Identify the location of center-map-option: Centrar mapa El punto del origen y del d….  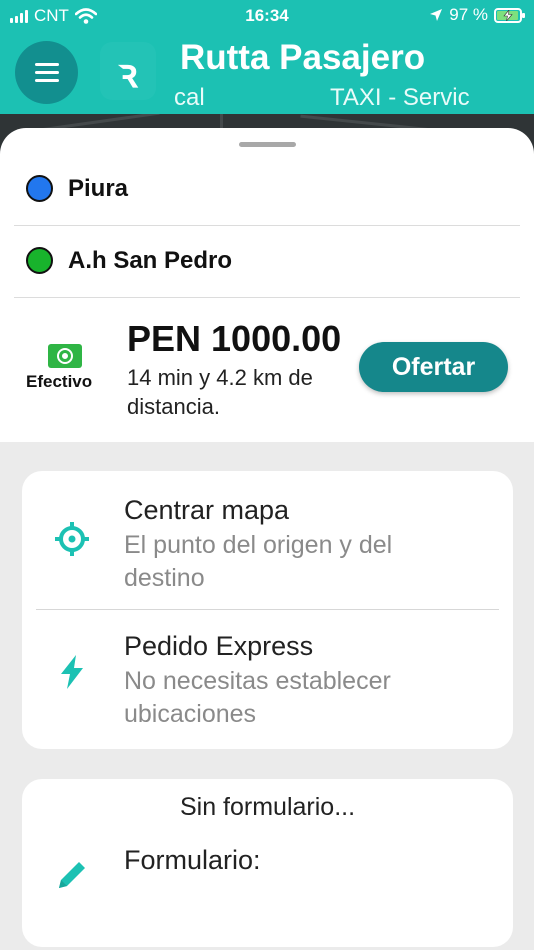
(267, 540).